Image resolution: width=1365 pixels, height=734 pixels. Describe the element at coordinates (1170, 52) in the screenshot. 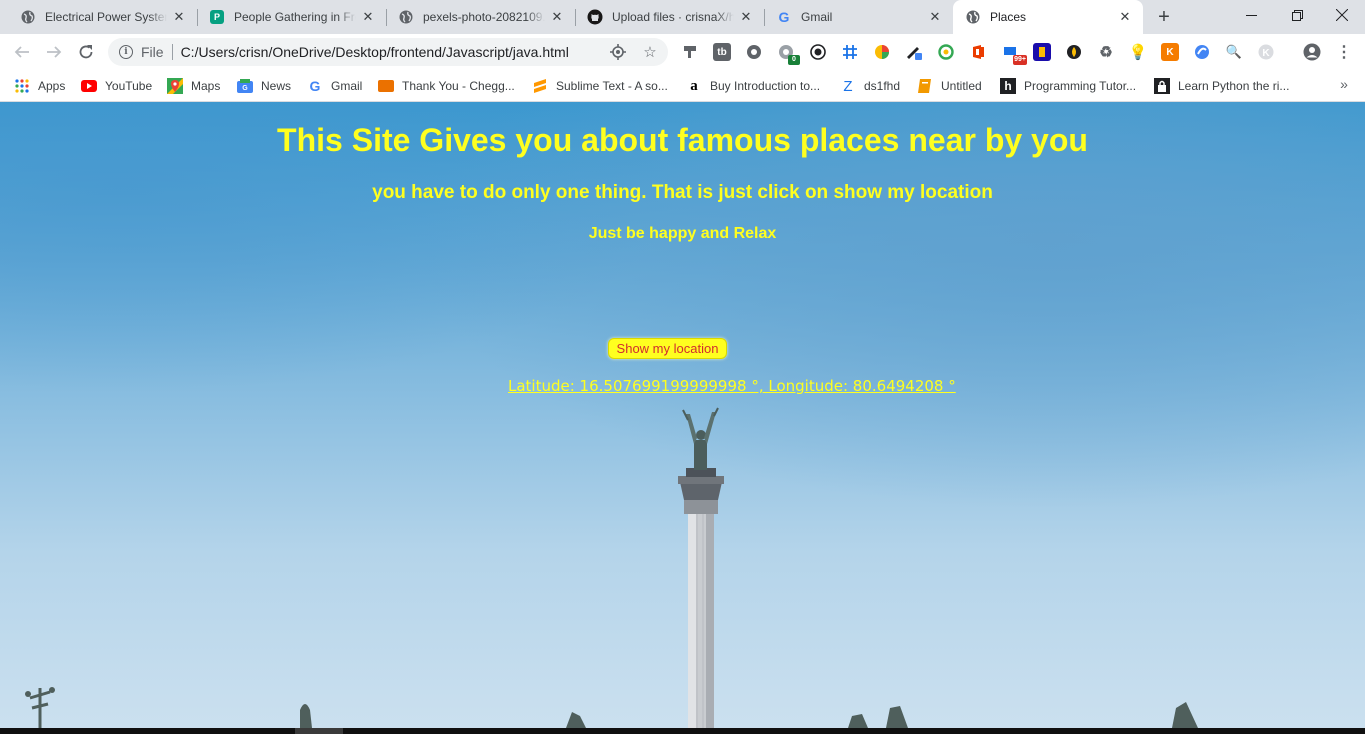

I see `extension-k-icon: K` at that location.